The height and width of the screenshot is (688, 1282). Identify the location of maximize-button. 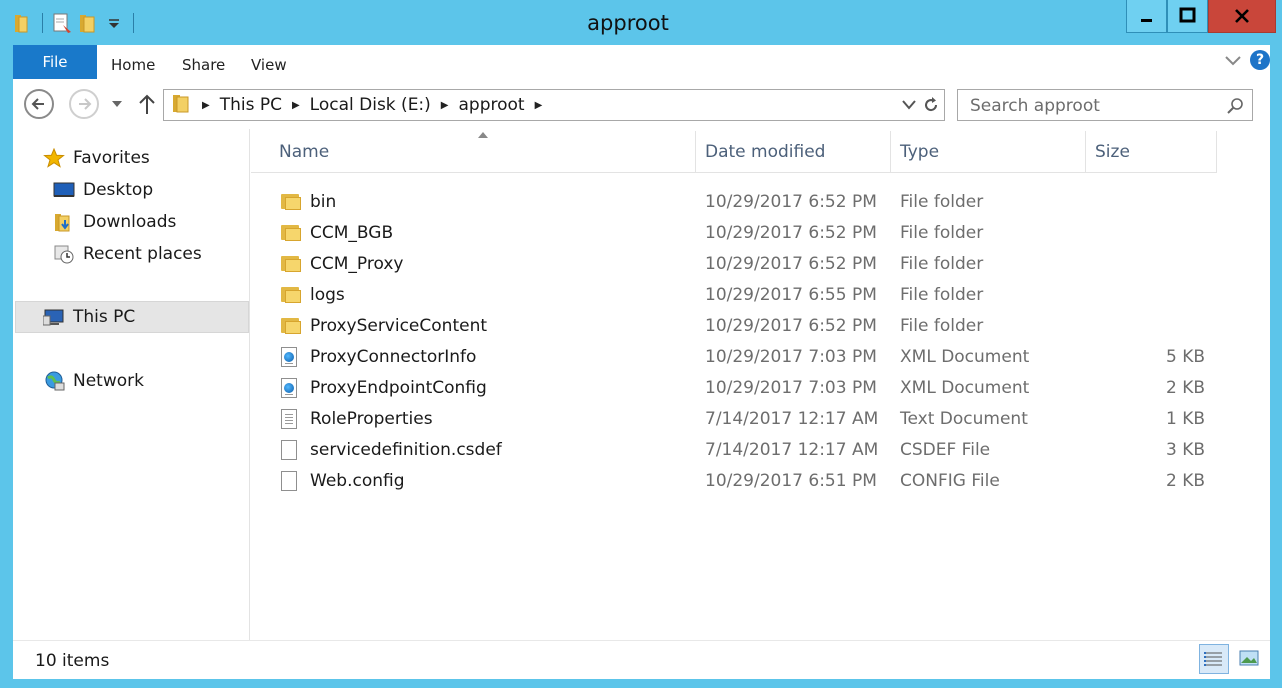
(1187, 16).